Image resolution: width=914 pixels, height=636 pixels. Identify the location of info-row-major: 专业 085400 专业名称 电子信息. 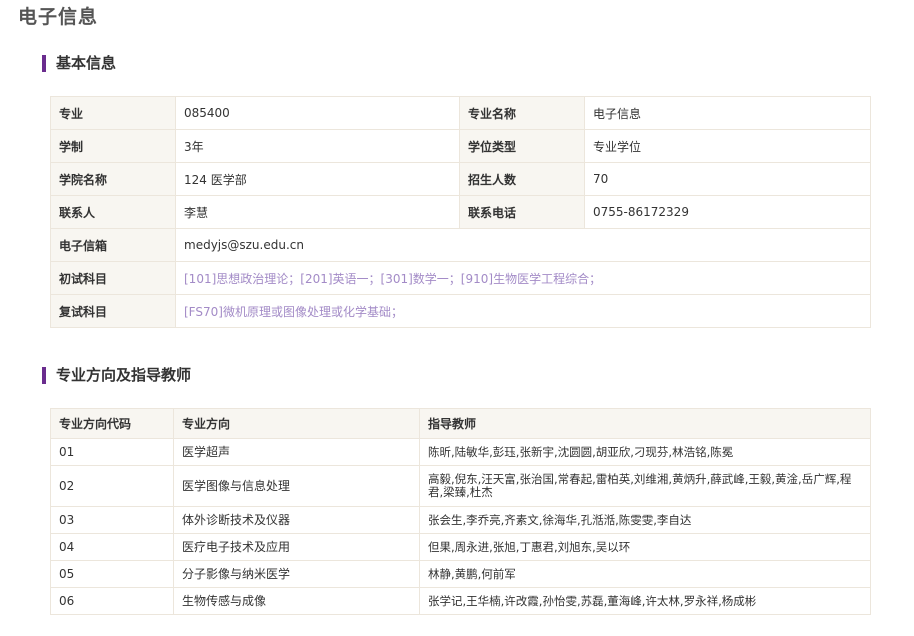
(460, 113).